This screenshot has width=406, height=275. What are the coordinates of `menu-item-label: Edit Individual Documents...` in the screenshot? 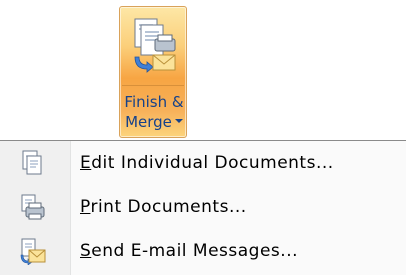 It's located at (207, 163).